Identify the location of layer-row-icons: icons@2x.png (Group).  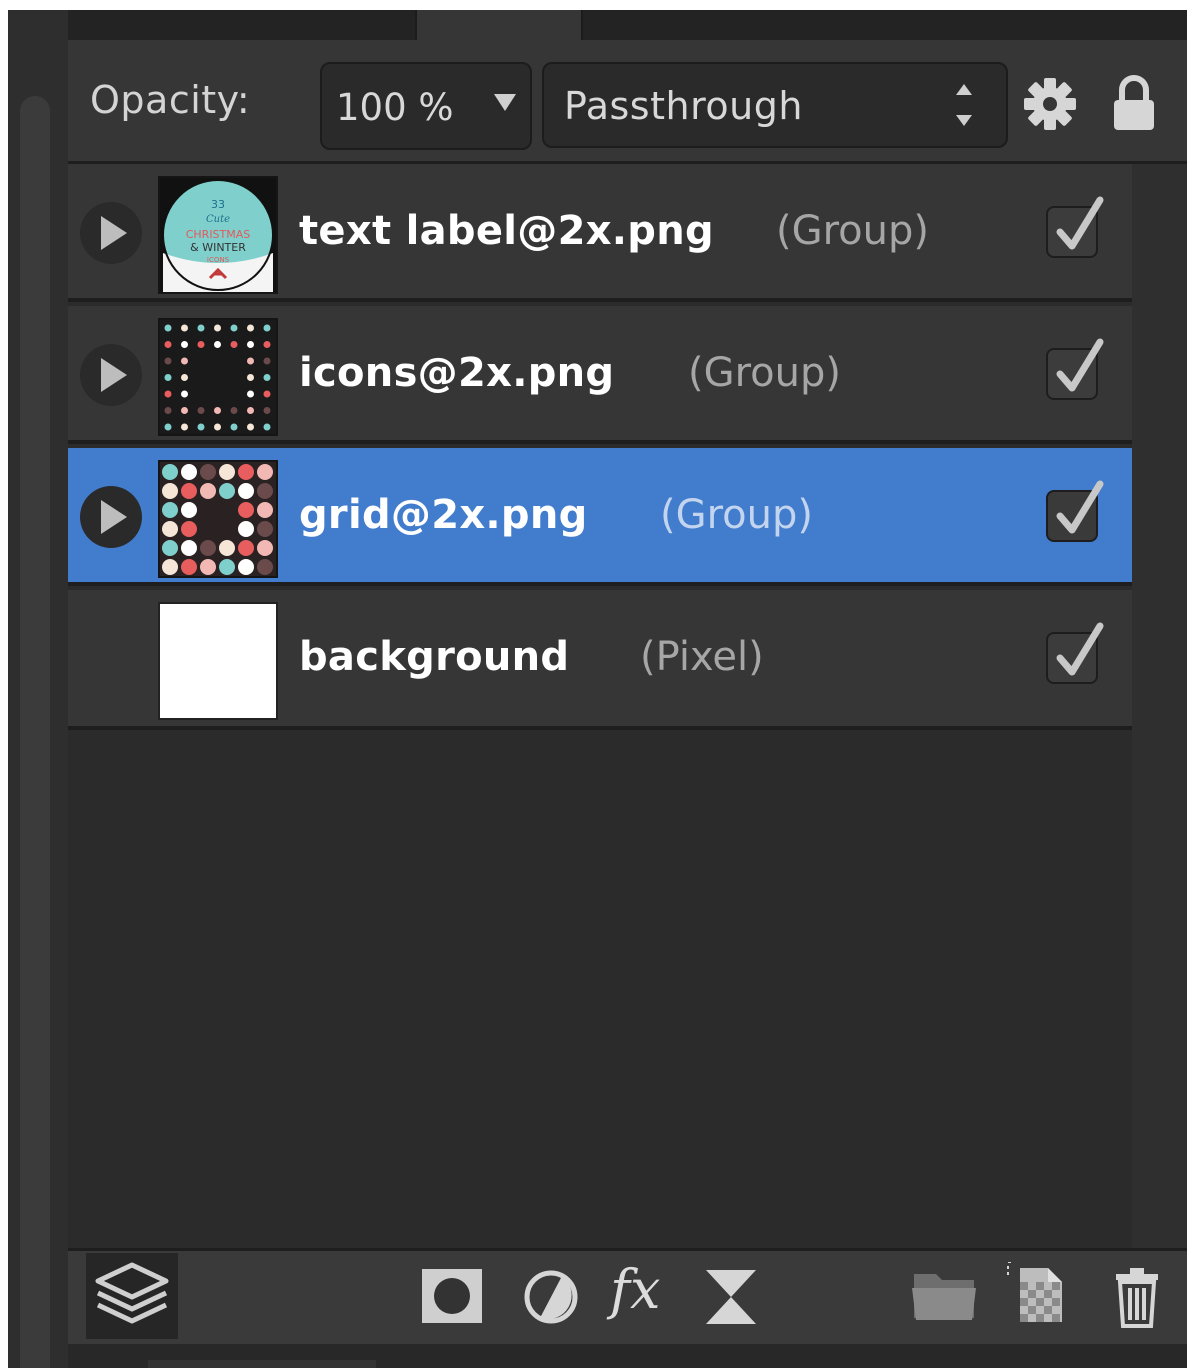
(600, 375).